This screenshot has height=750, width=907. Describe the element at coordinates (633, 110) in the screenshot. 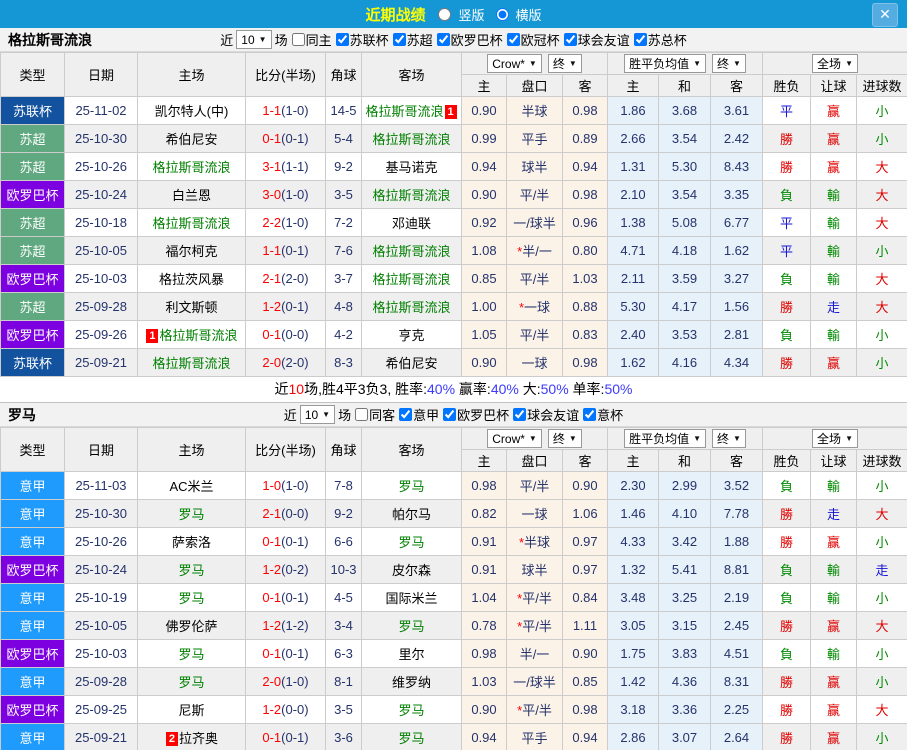

I see `europe-odds-cell: 1.86` at that location.